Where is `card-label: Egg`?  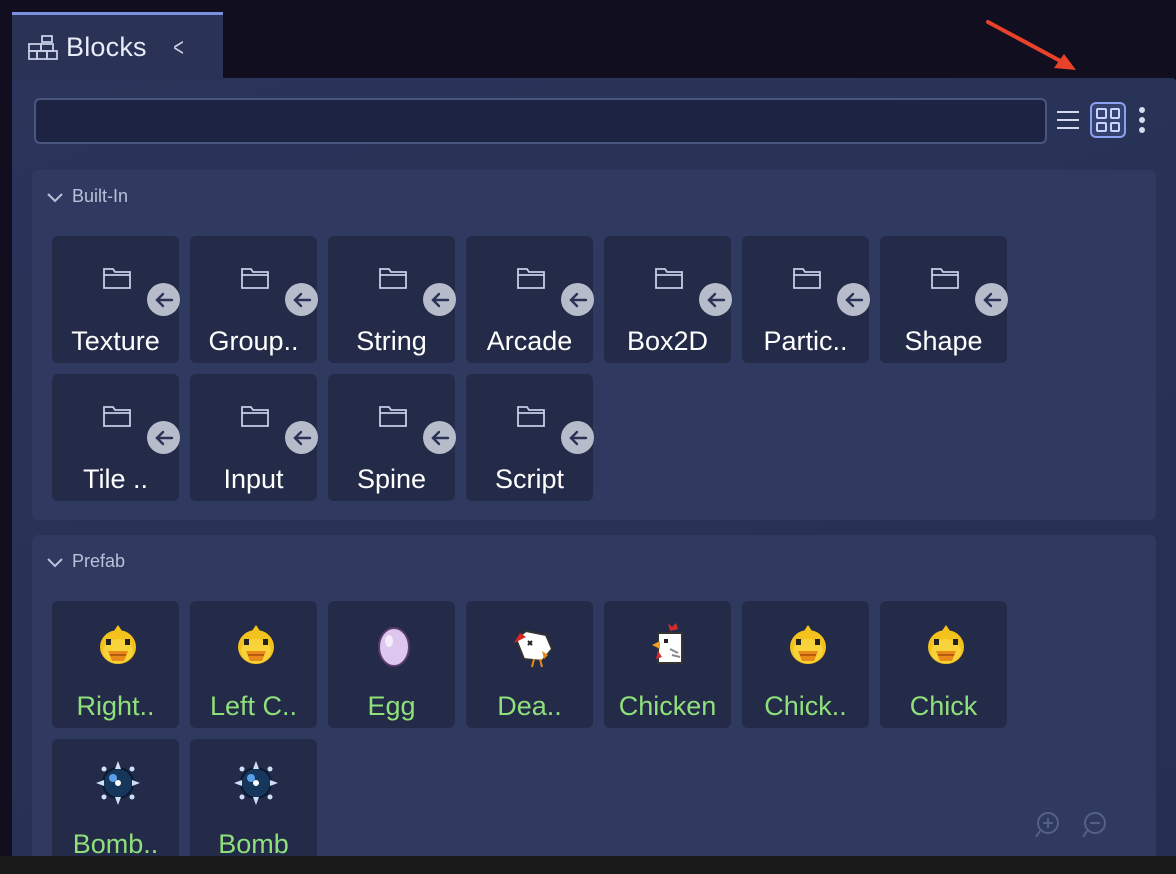 card-label: Egg is located at coordinates (391, 706).